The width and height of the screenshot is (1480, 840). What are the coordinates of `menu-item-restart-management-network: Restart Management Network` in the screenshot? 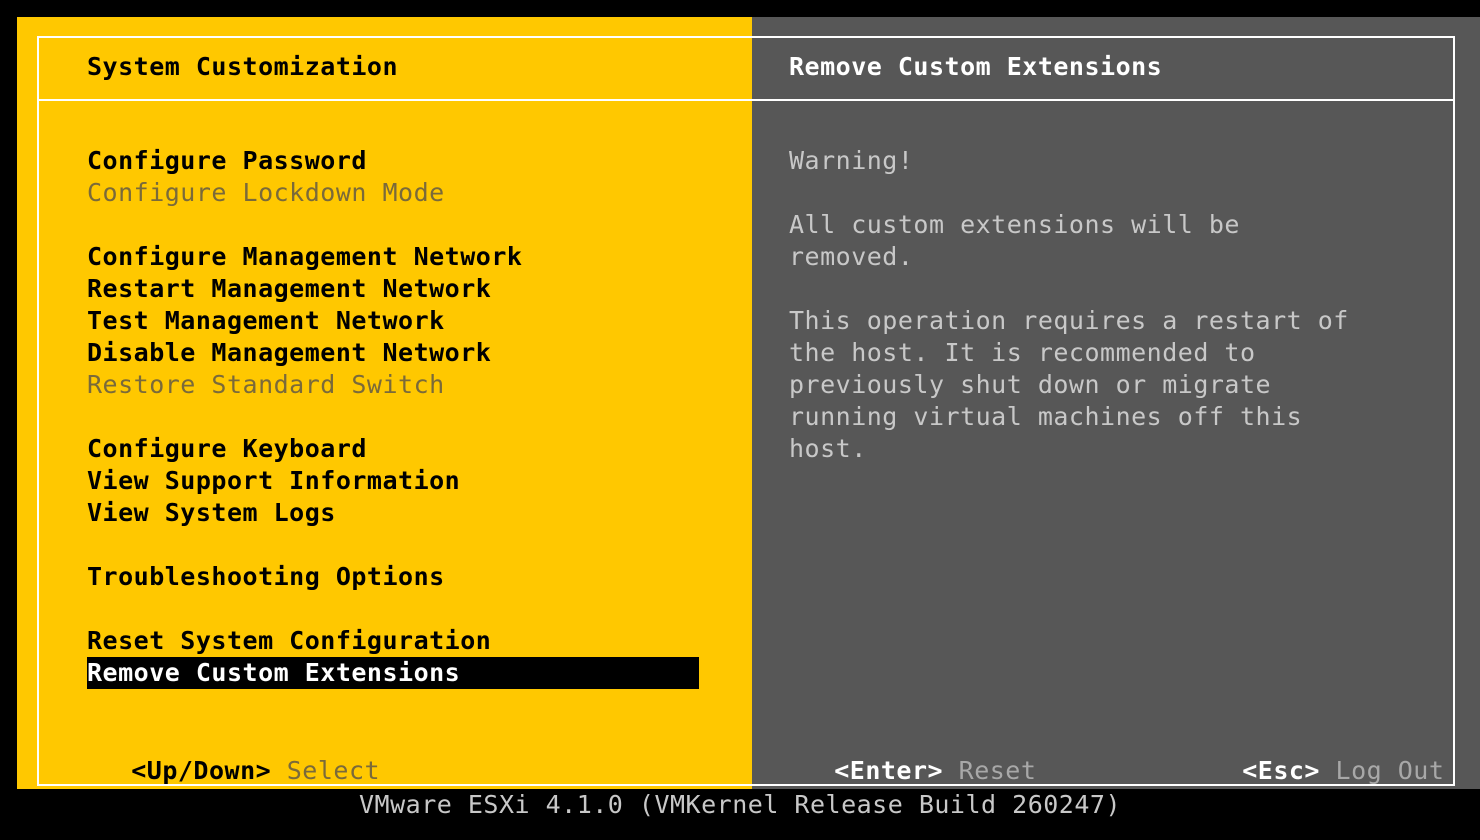 It's located at (289, 289).